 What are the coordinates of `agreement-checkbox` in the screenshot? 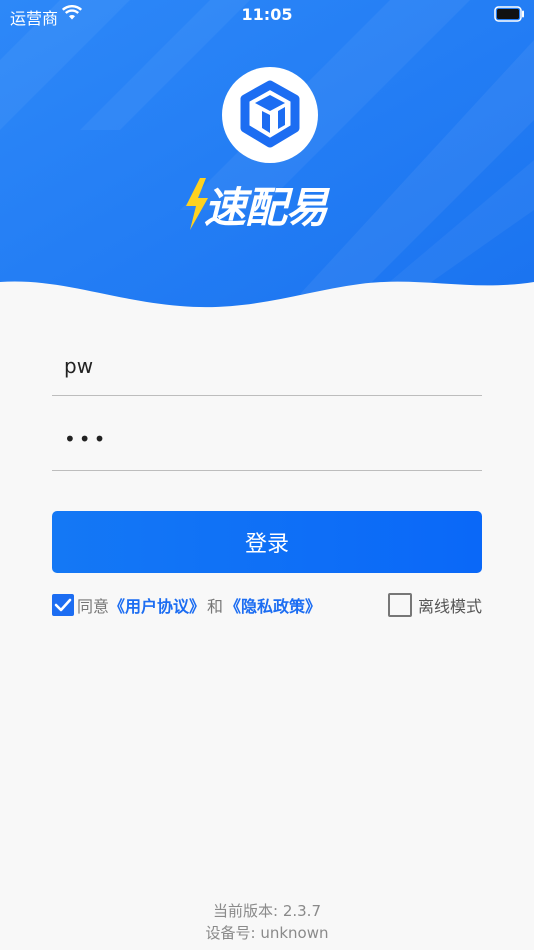 It's located at (63, 605).